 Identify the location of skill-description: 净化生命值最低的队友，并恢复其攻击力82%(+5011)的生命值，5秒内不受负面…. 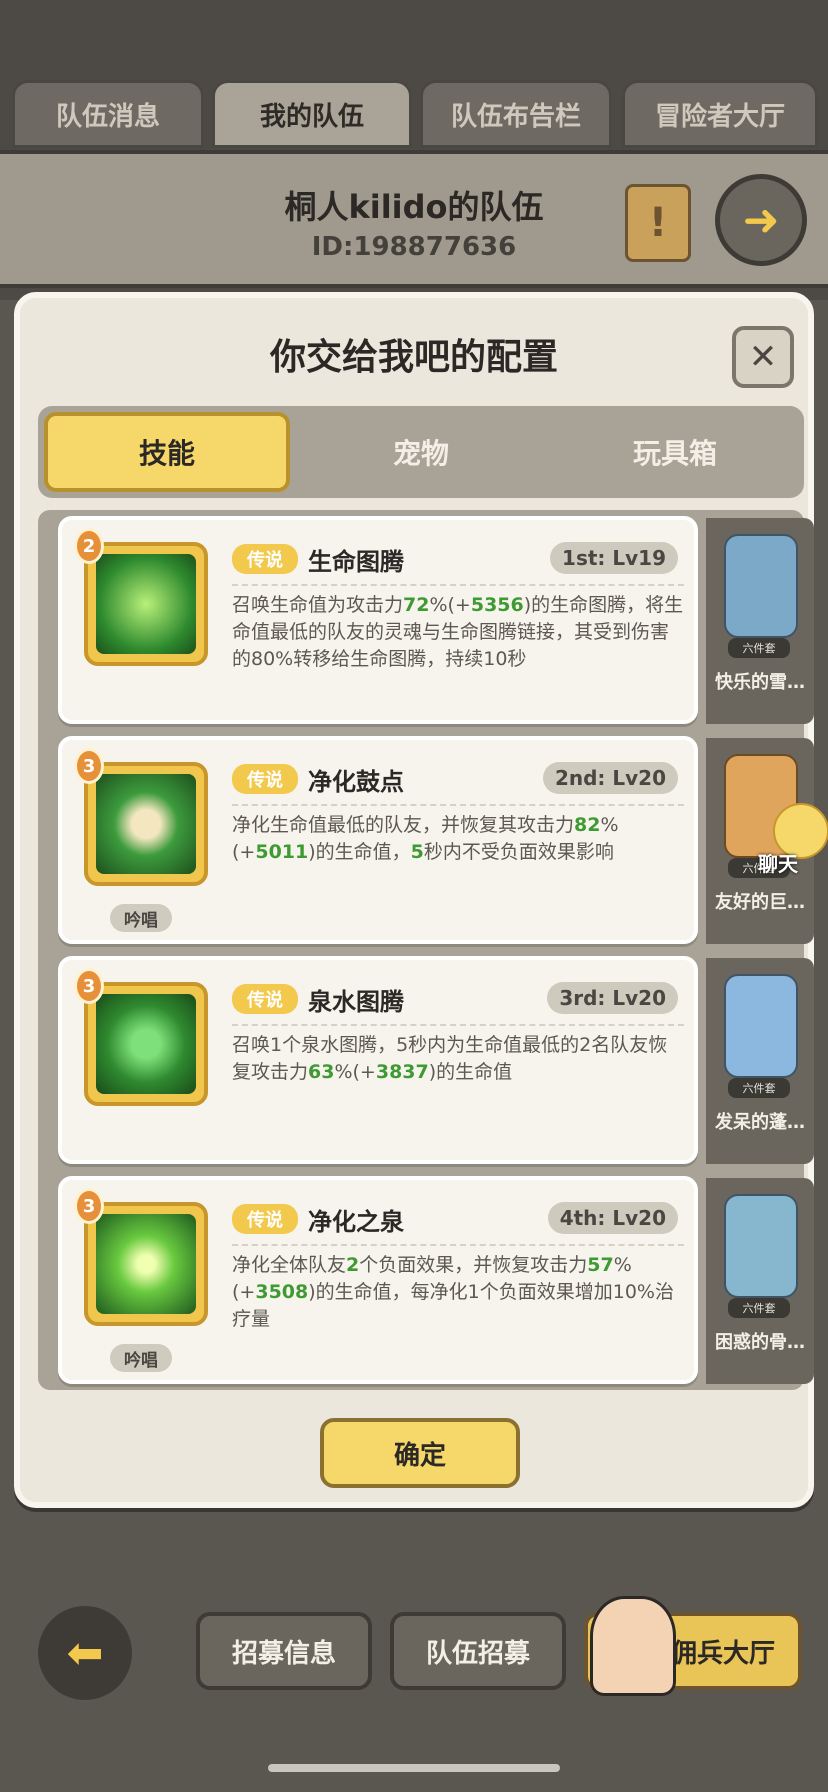
(425, 838).